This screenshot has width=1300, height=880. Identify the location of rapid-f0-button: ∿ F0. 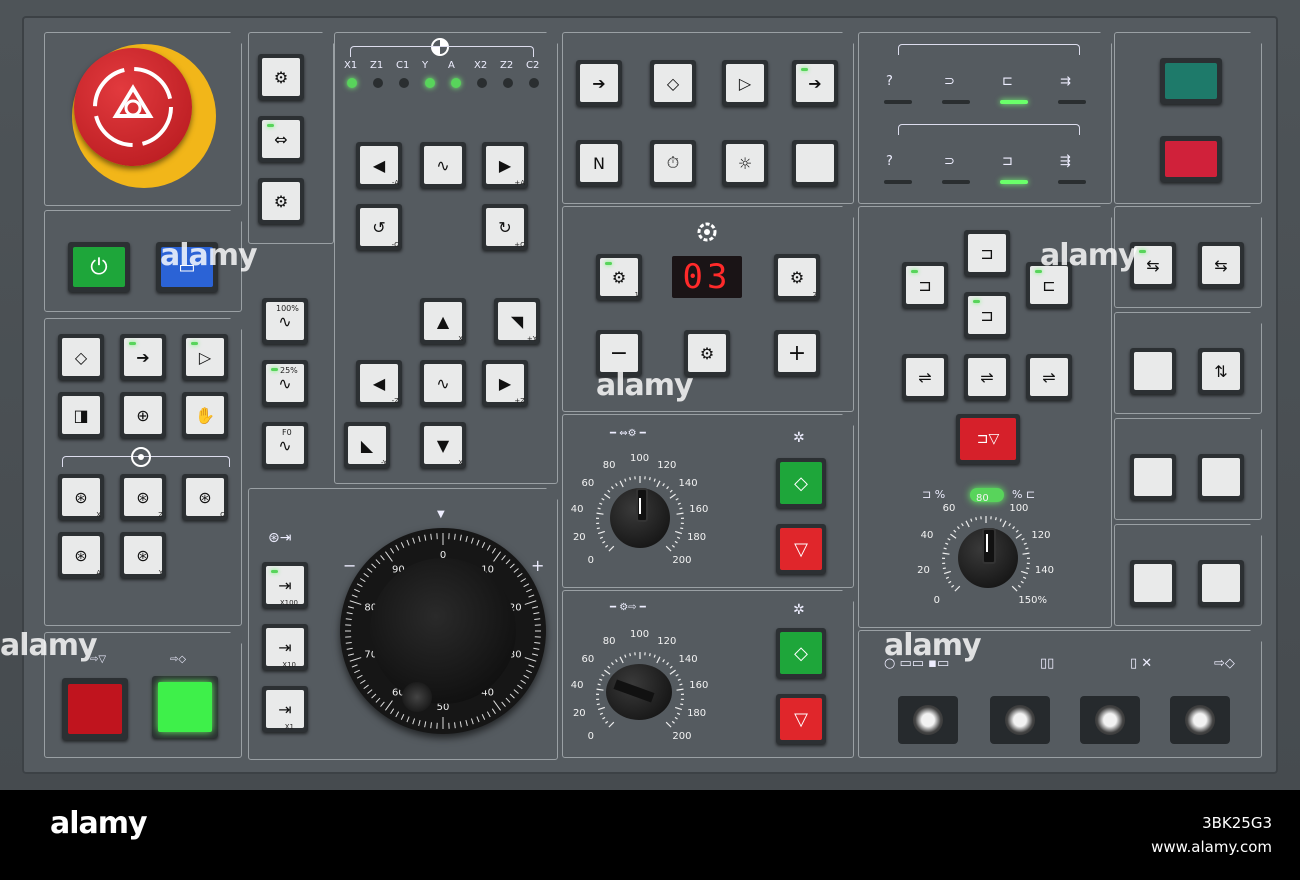
(285, 445).